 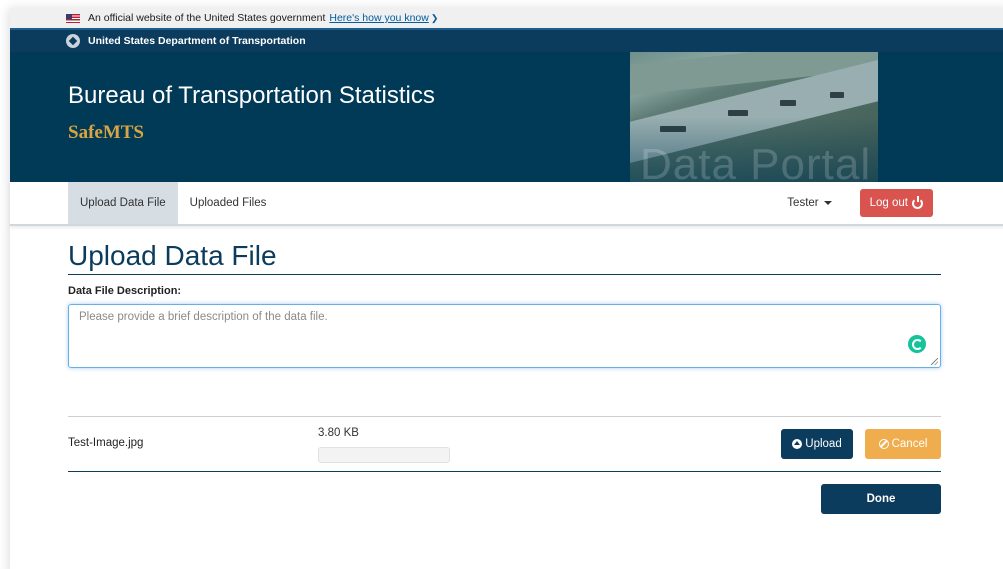 I want to click on file-name: Test-Image.jpg, so click(x=106, y=443).